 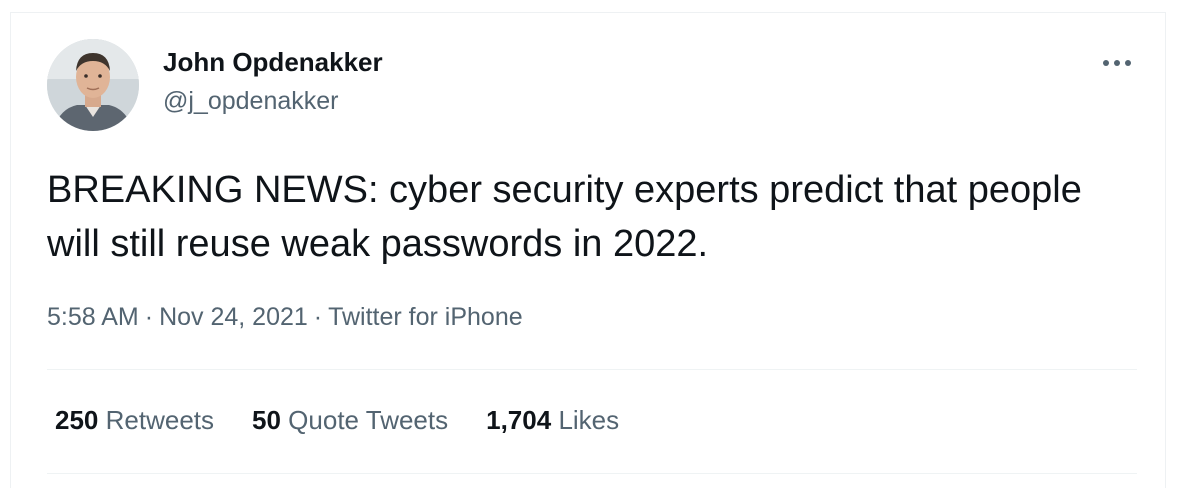 I want to click on more-button, so click(x=1117, y=63).